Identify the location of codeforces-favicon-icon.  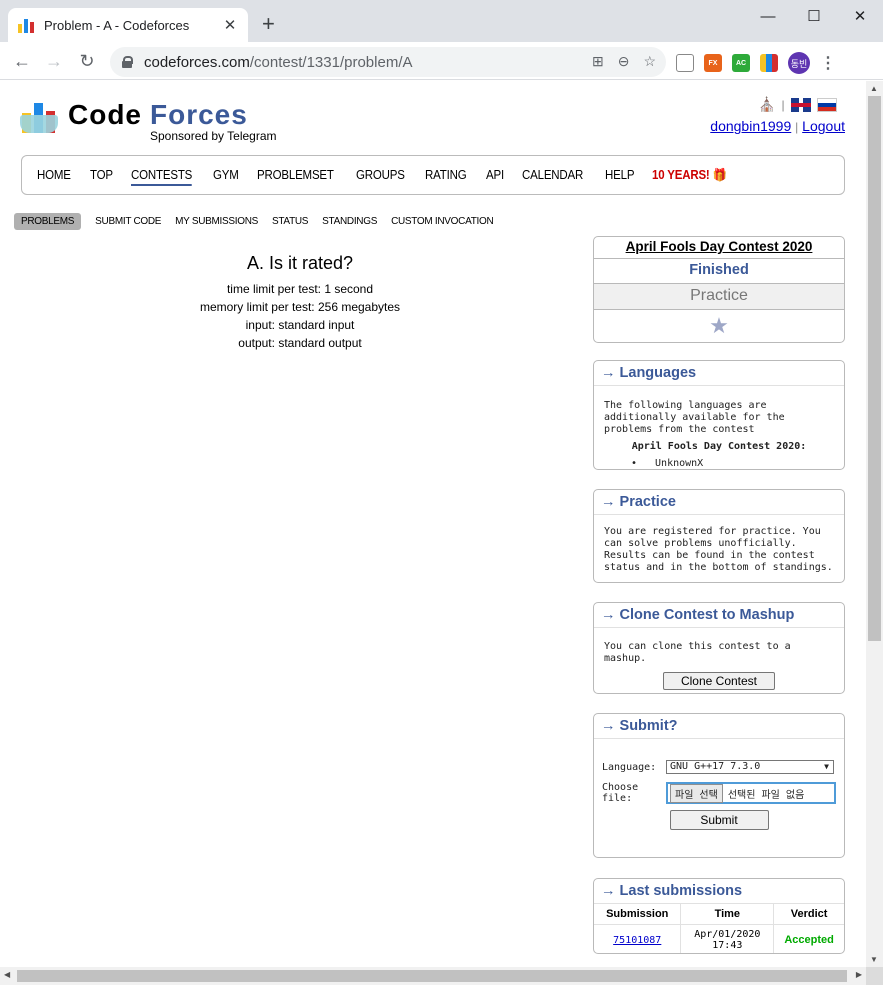
(26, 25).